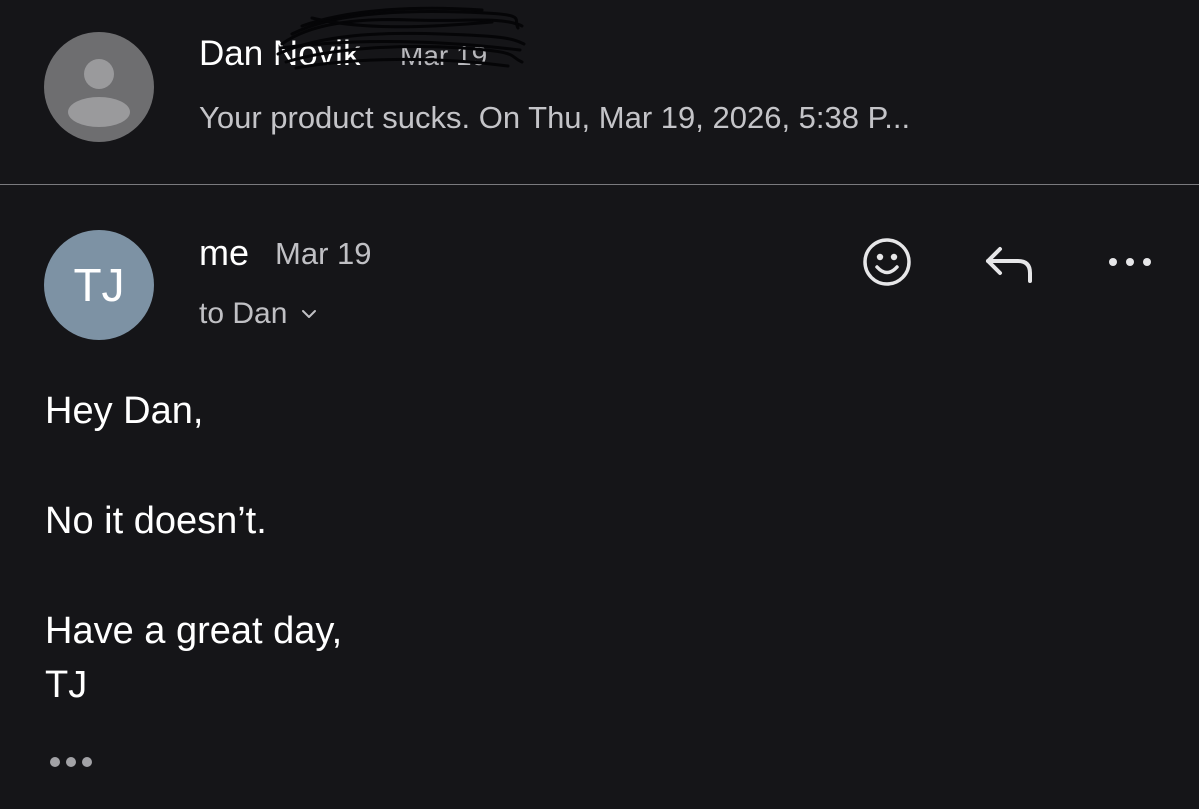 The width and height of the screenshot is (1199, 809). What do you see at coordinates (156, 521) in the screenshot?
I see `body-line: No it doesn’t.` at bounding box center [156, 521].